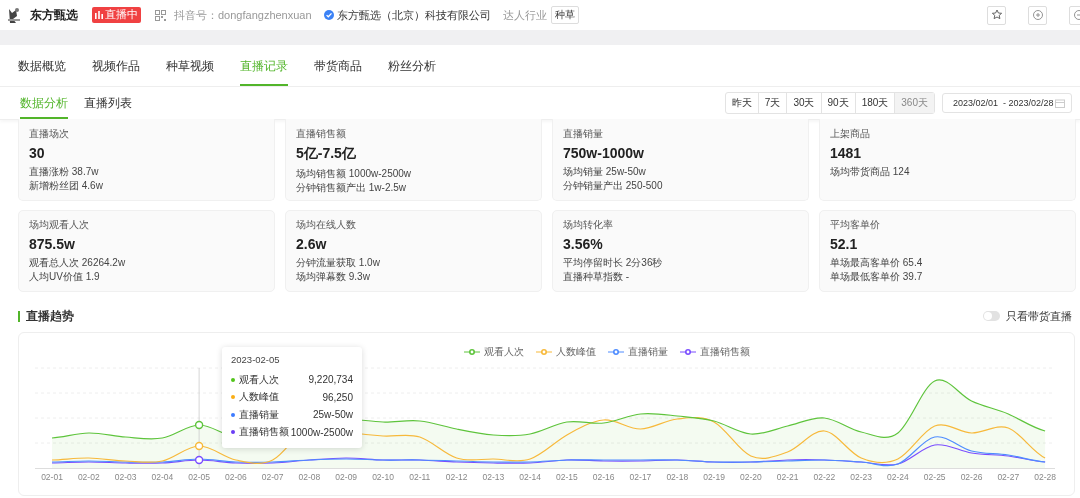  Describe the element at coordinates (116, 15) in the screenshot. I see `live-badge: 直播中` at that location.